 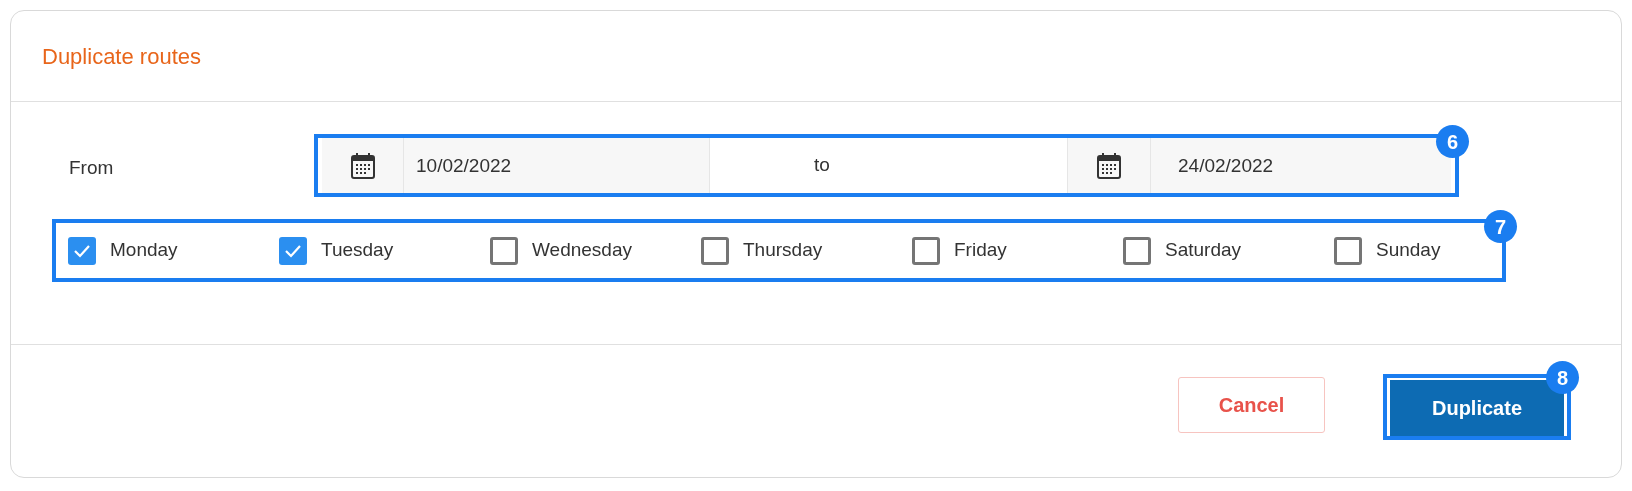 What do you see at coordinates (91, 167) in the screenshot?
I see `from-label: From` at bounding box center [91, 167].